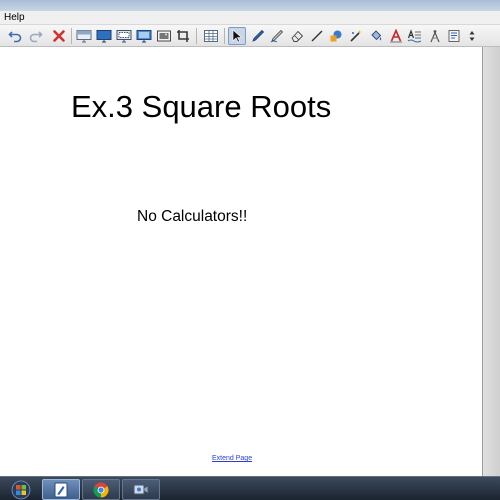 The image size is (500, 500). I want to click on crop-icon, so click(184, 36).